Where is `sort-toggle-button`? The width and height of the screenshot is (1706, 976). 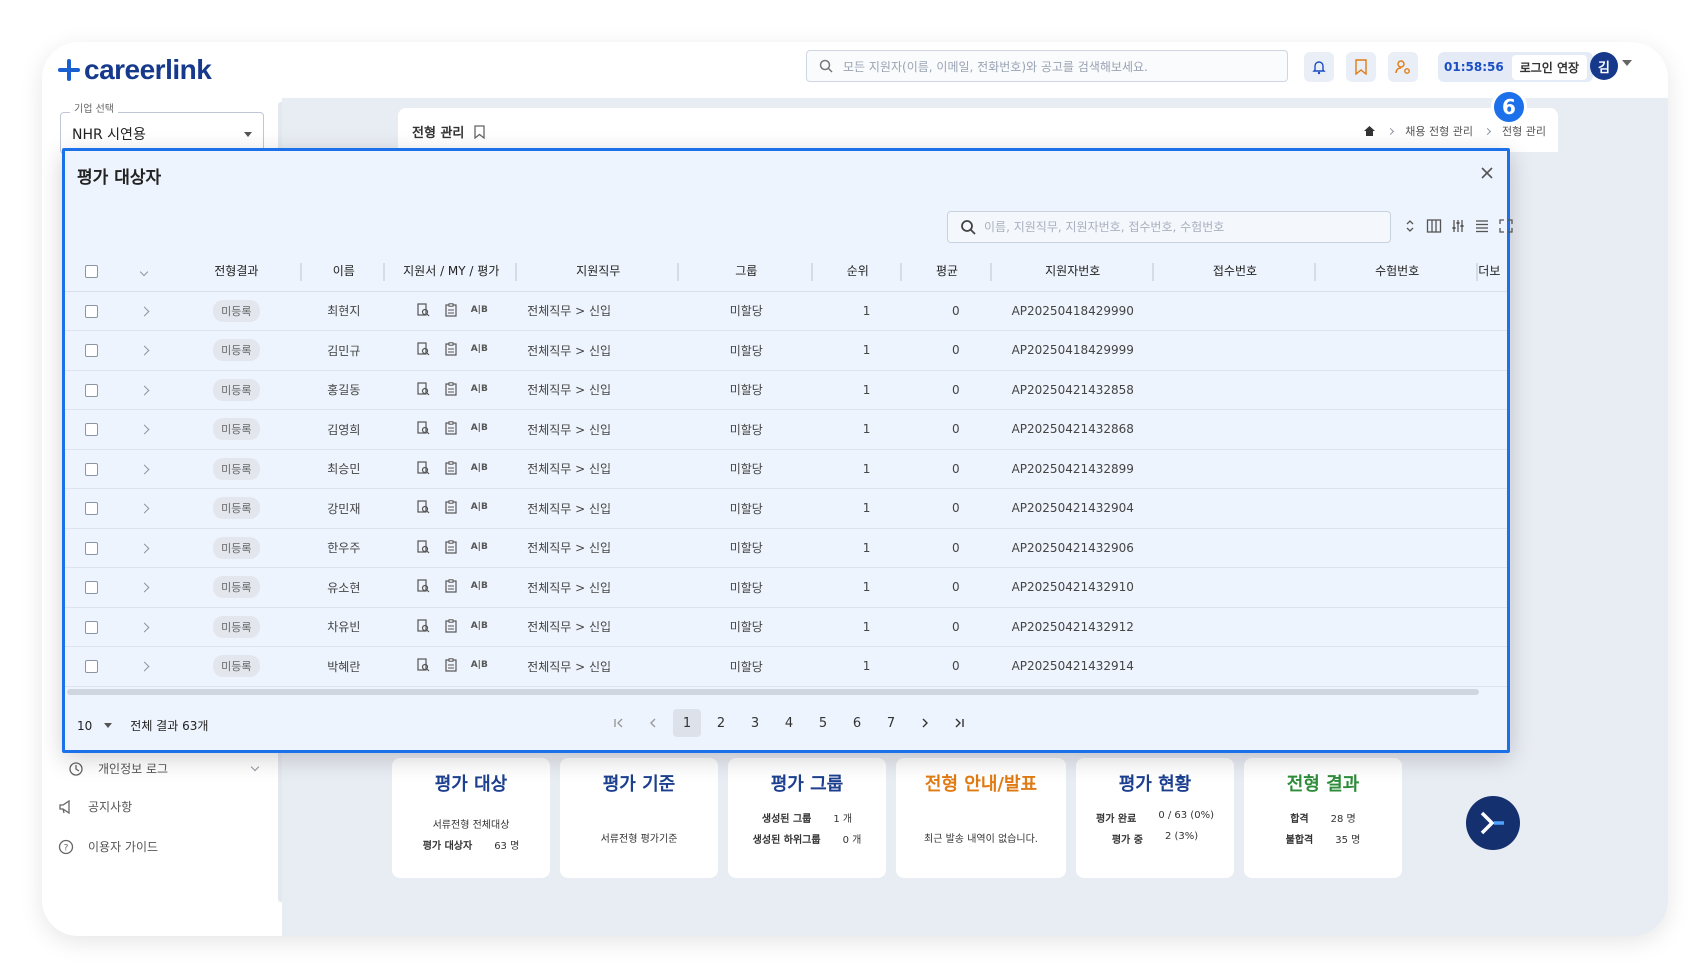 sort-toggle-button is located at coordinates (1410, 226).